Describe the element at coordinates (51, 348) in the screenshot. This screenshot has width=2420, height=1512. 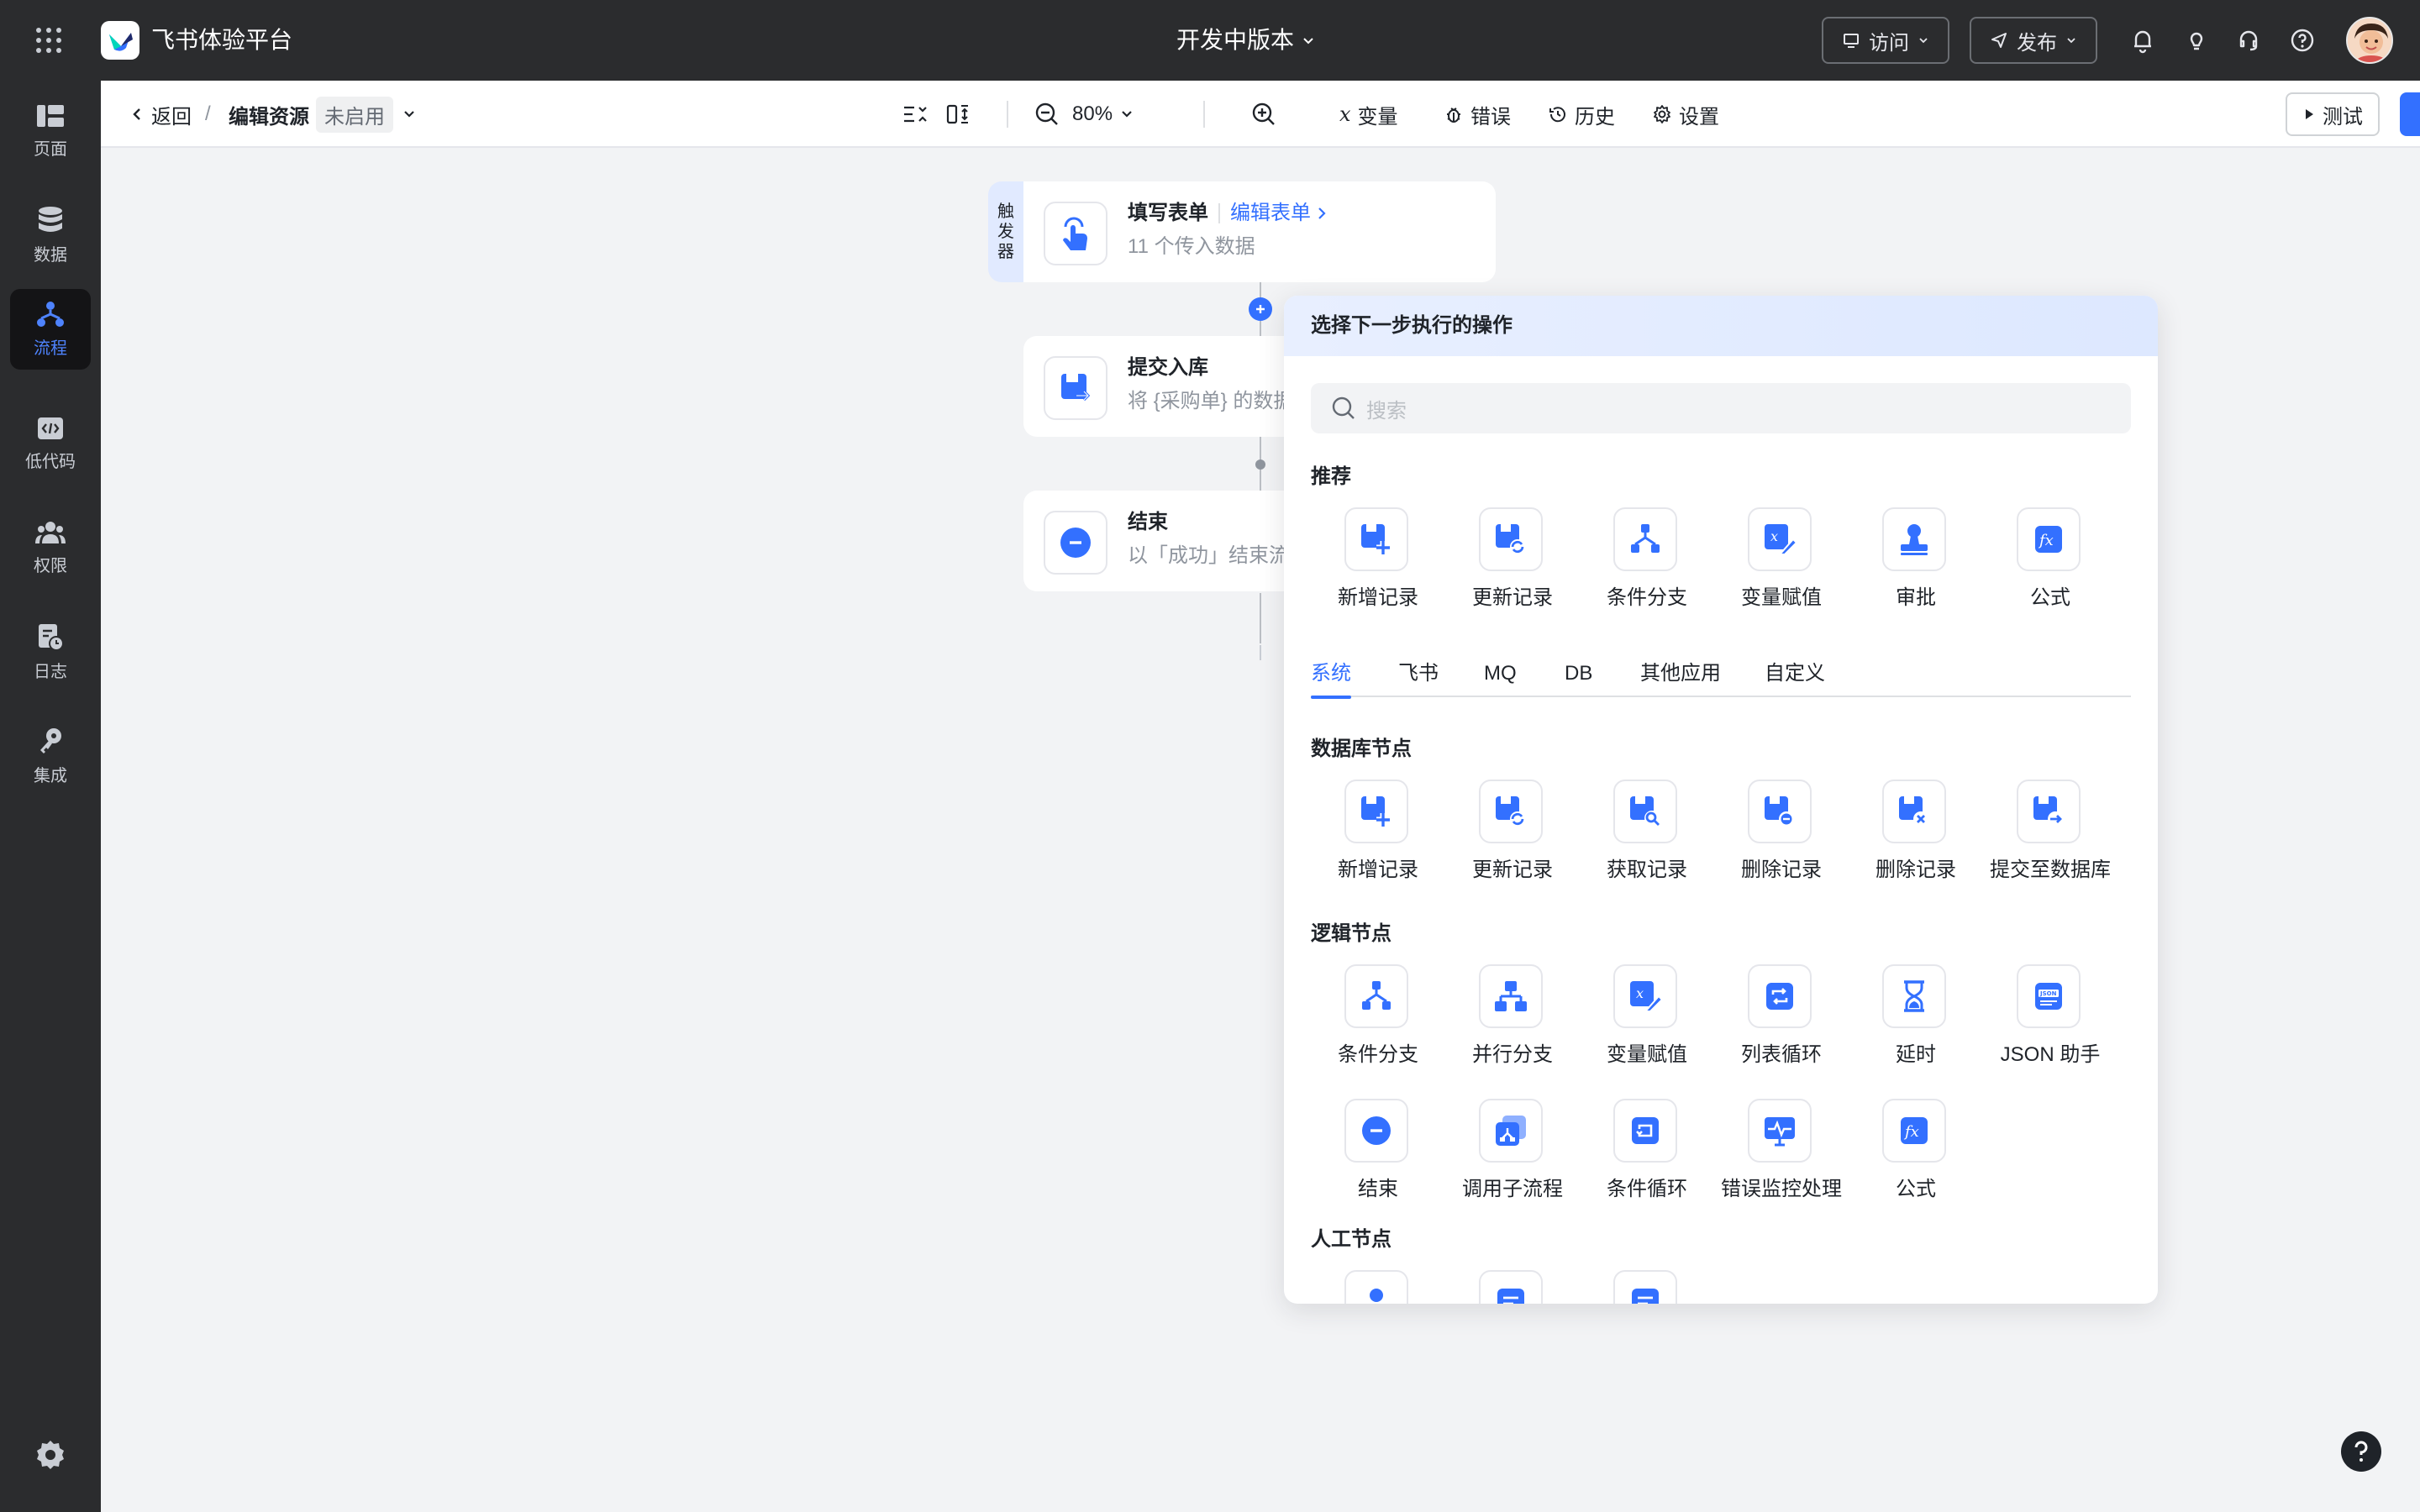
I see `sidebar-item-label: 流程` at that location.